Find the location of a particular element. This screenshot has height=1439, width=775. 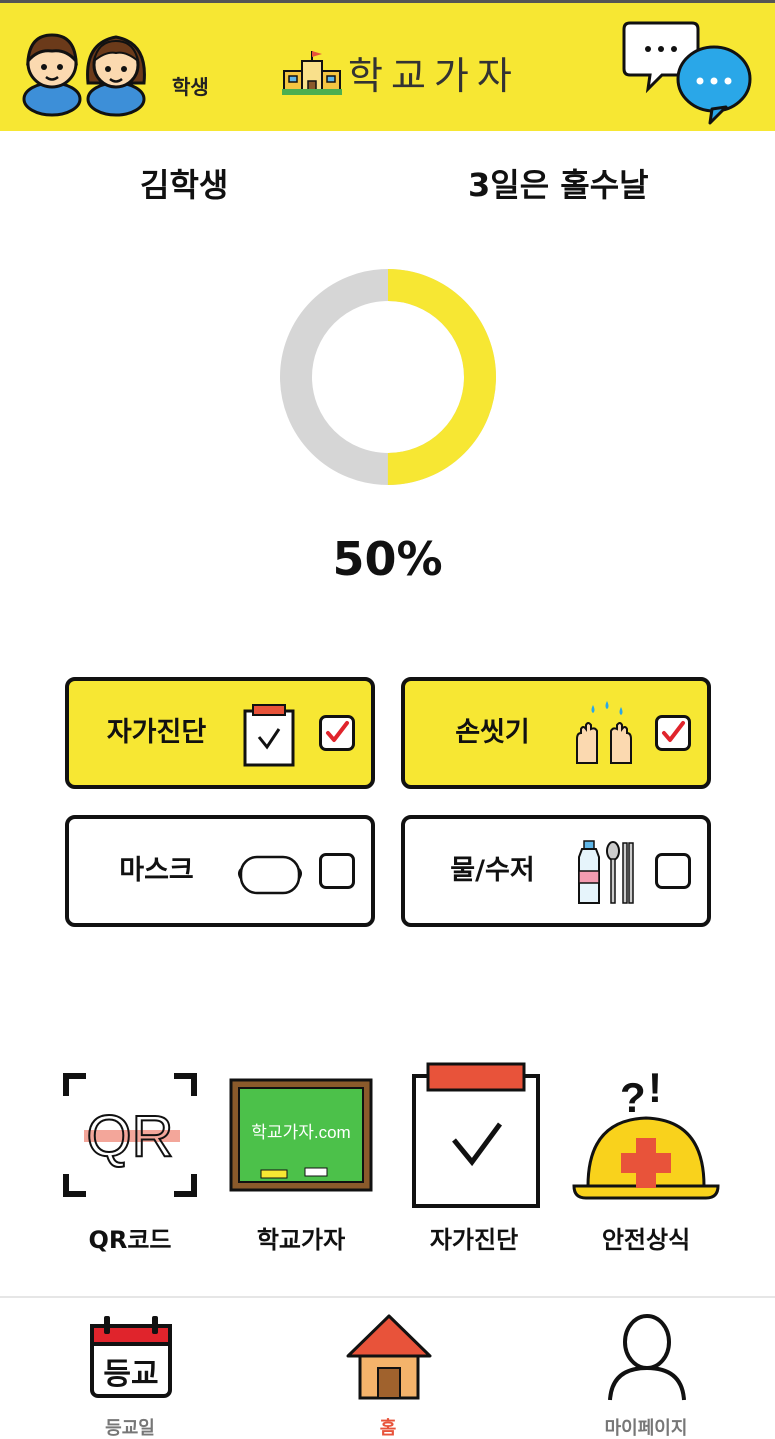

checklist-card-handwashing: 손씻기 is located at coordinates (556, 733).